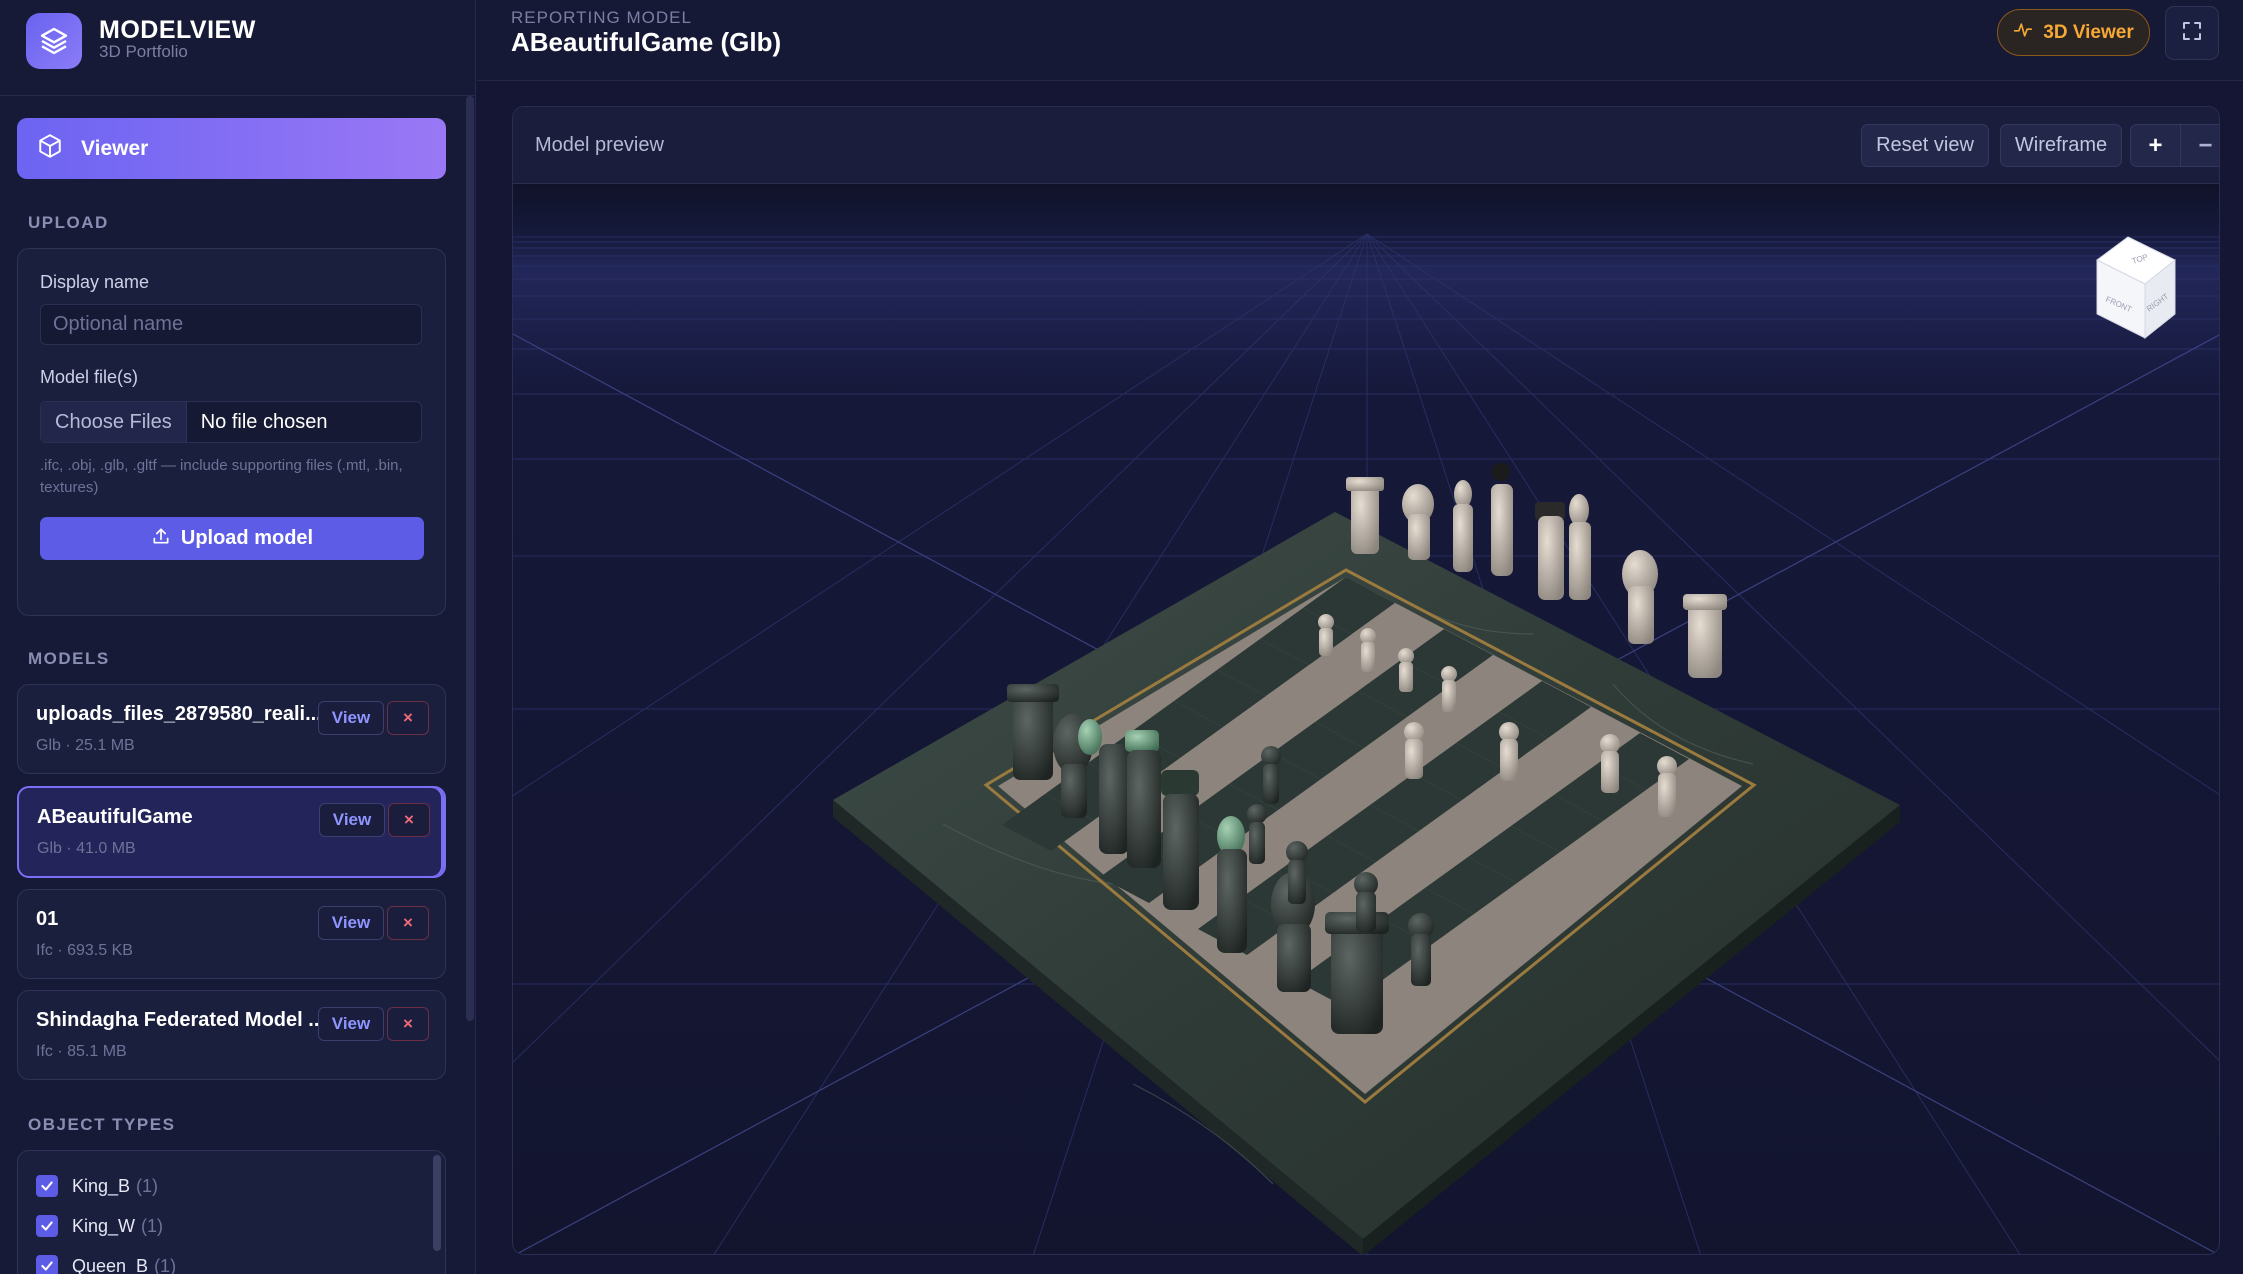 The height and width of the screenshot is (1274, 2243). I want to click on upload-icon, so click(161, 539).